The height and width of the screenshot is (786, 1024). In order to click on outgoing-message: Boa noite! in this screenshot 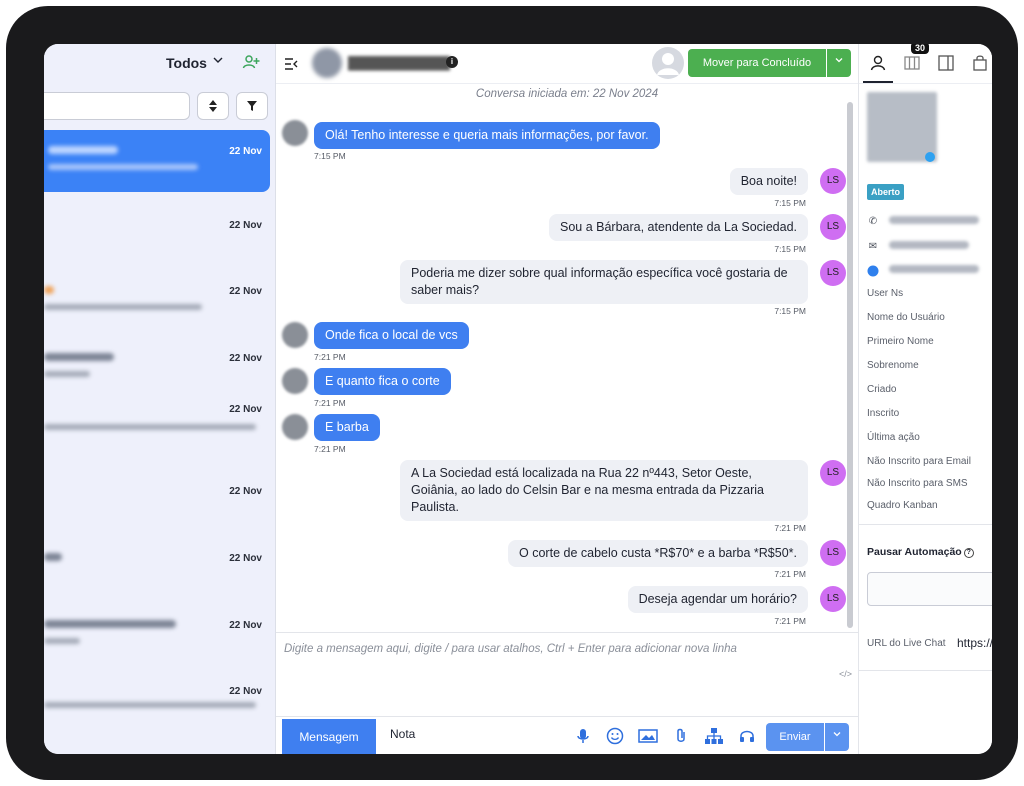, I will do `click(768, 181)`.